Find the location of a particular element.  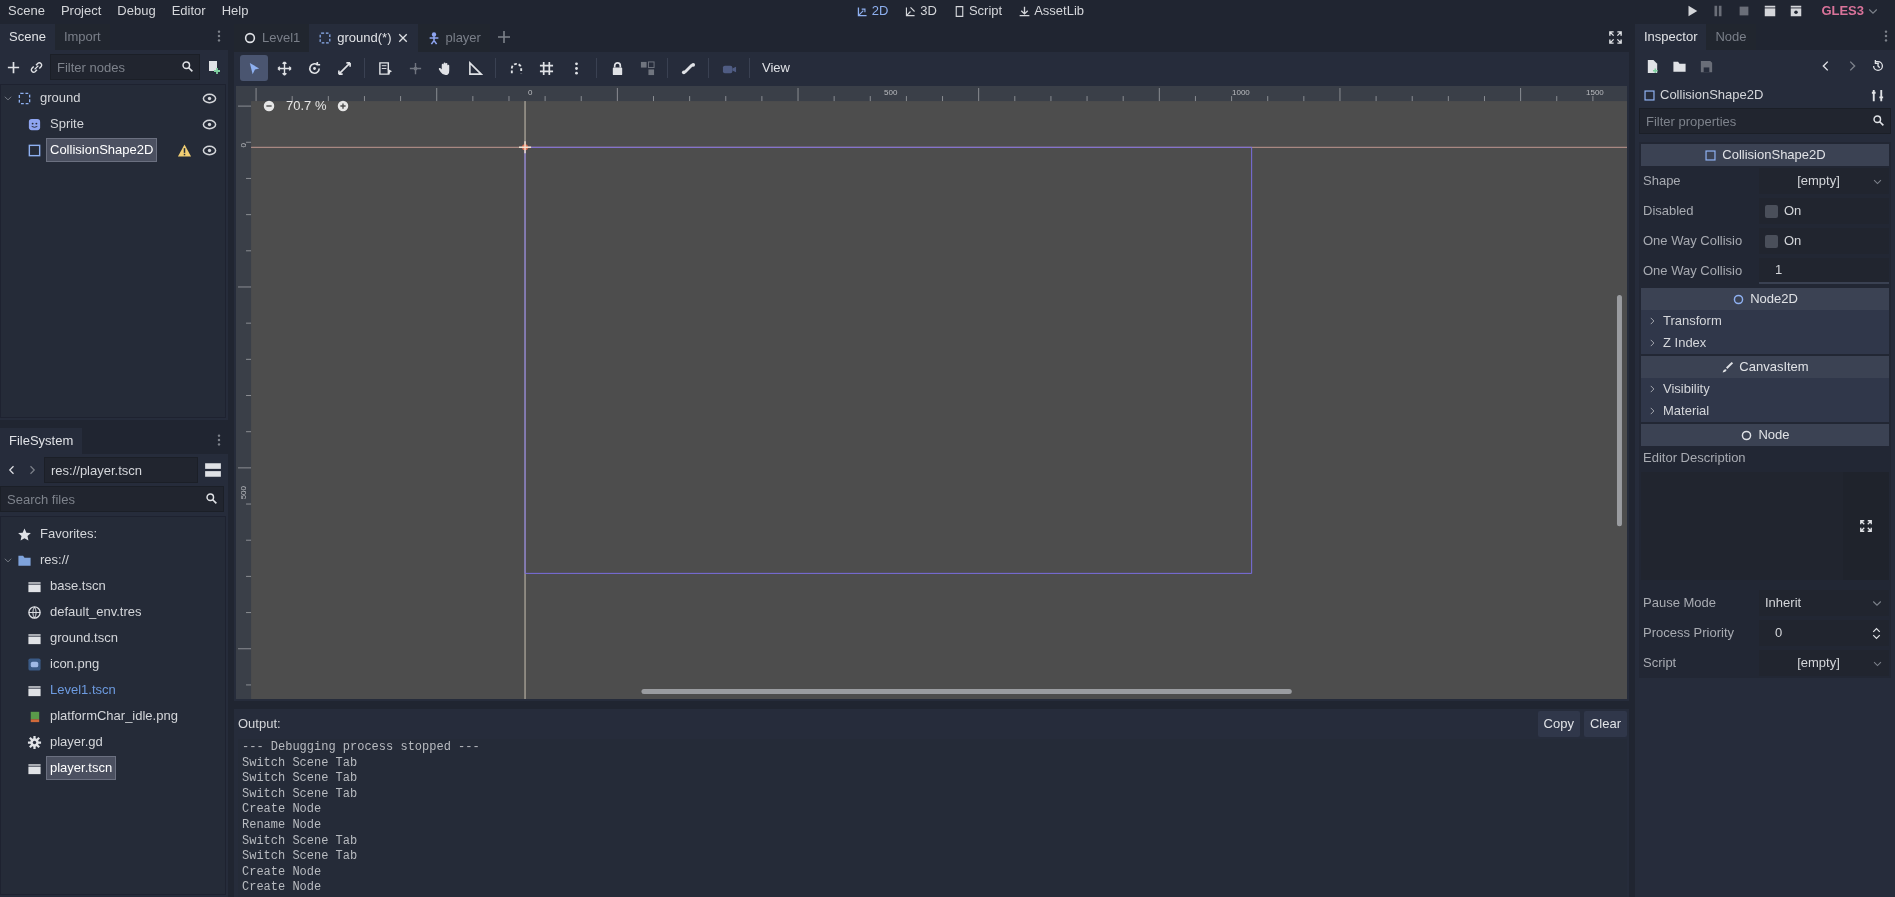

property-label: Disabled is located at coordinates (1668, 211).